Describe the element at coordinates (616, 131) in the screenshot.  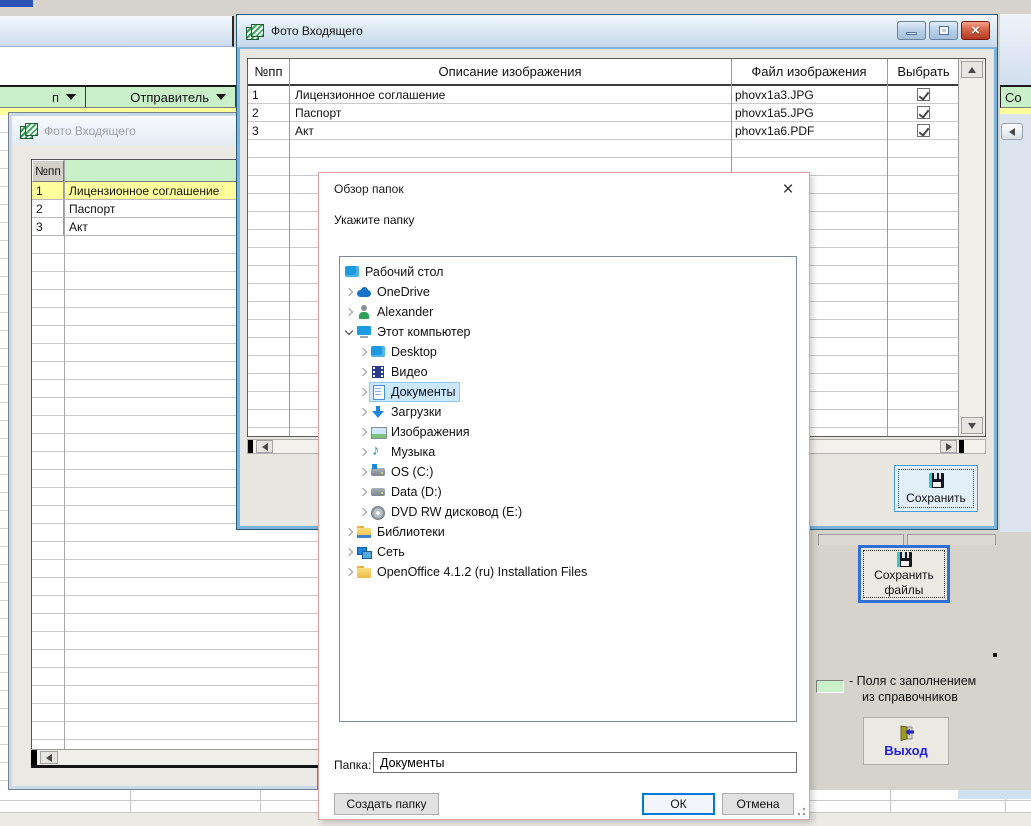
I see `table-row: 3 Акт phovx1a6.PDF` at that location.